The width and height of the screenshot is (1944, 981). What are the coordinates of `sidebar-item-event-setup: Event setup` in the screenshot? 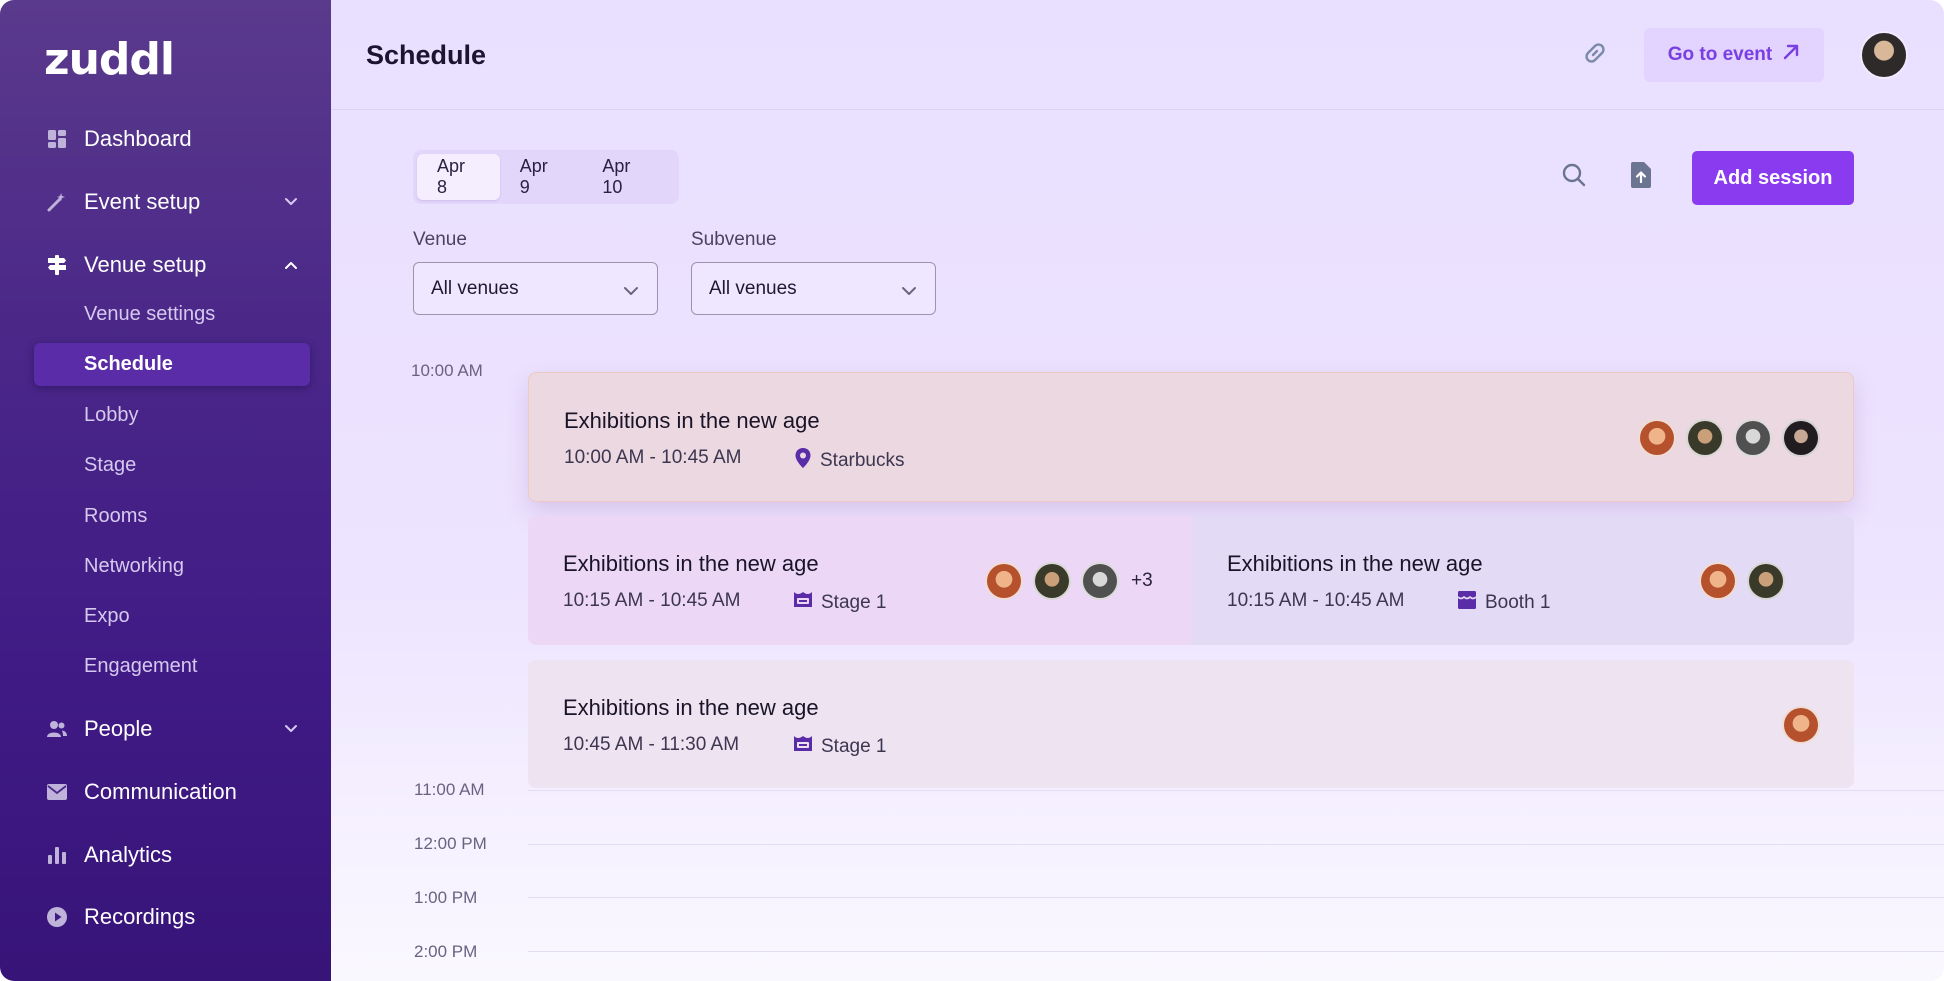 It's located at (165, 202).